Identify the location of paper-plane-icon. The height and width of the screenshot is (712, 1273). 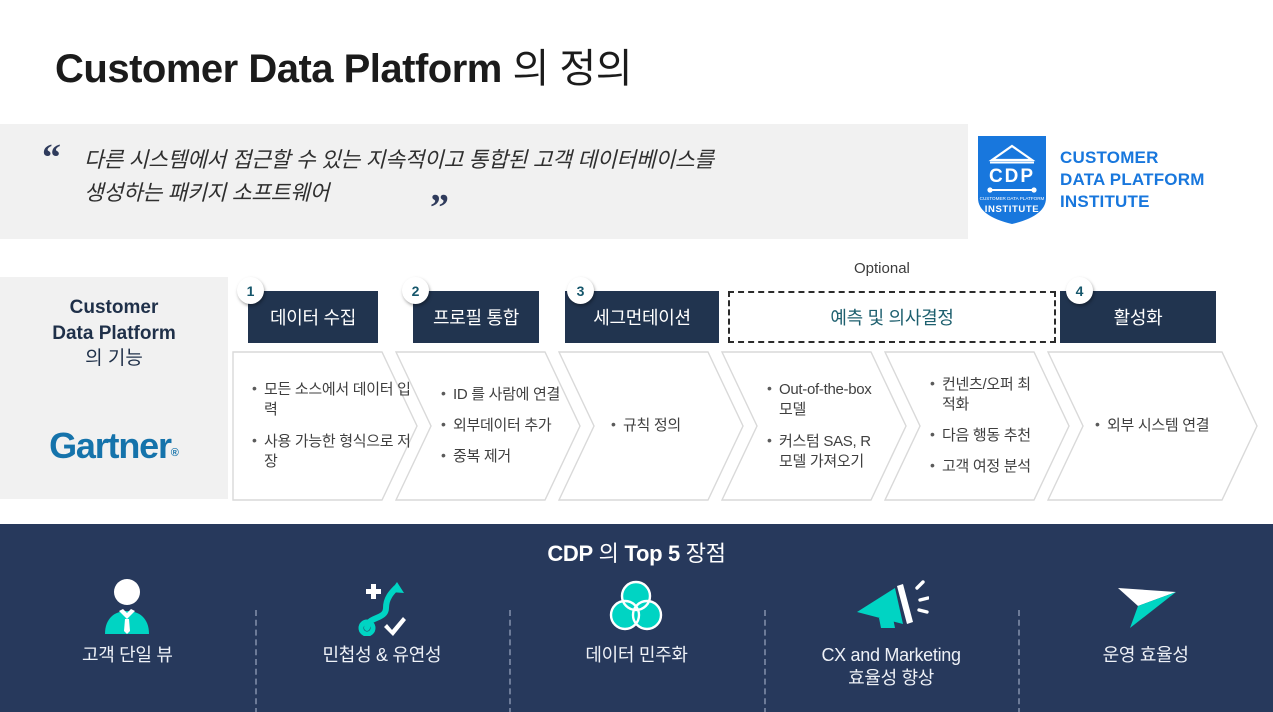
(1146, 607).